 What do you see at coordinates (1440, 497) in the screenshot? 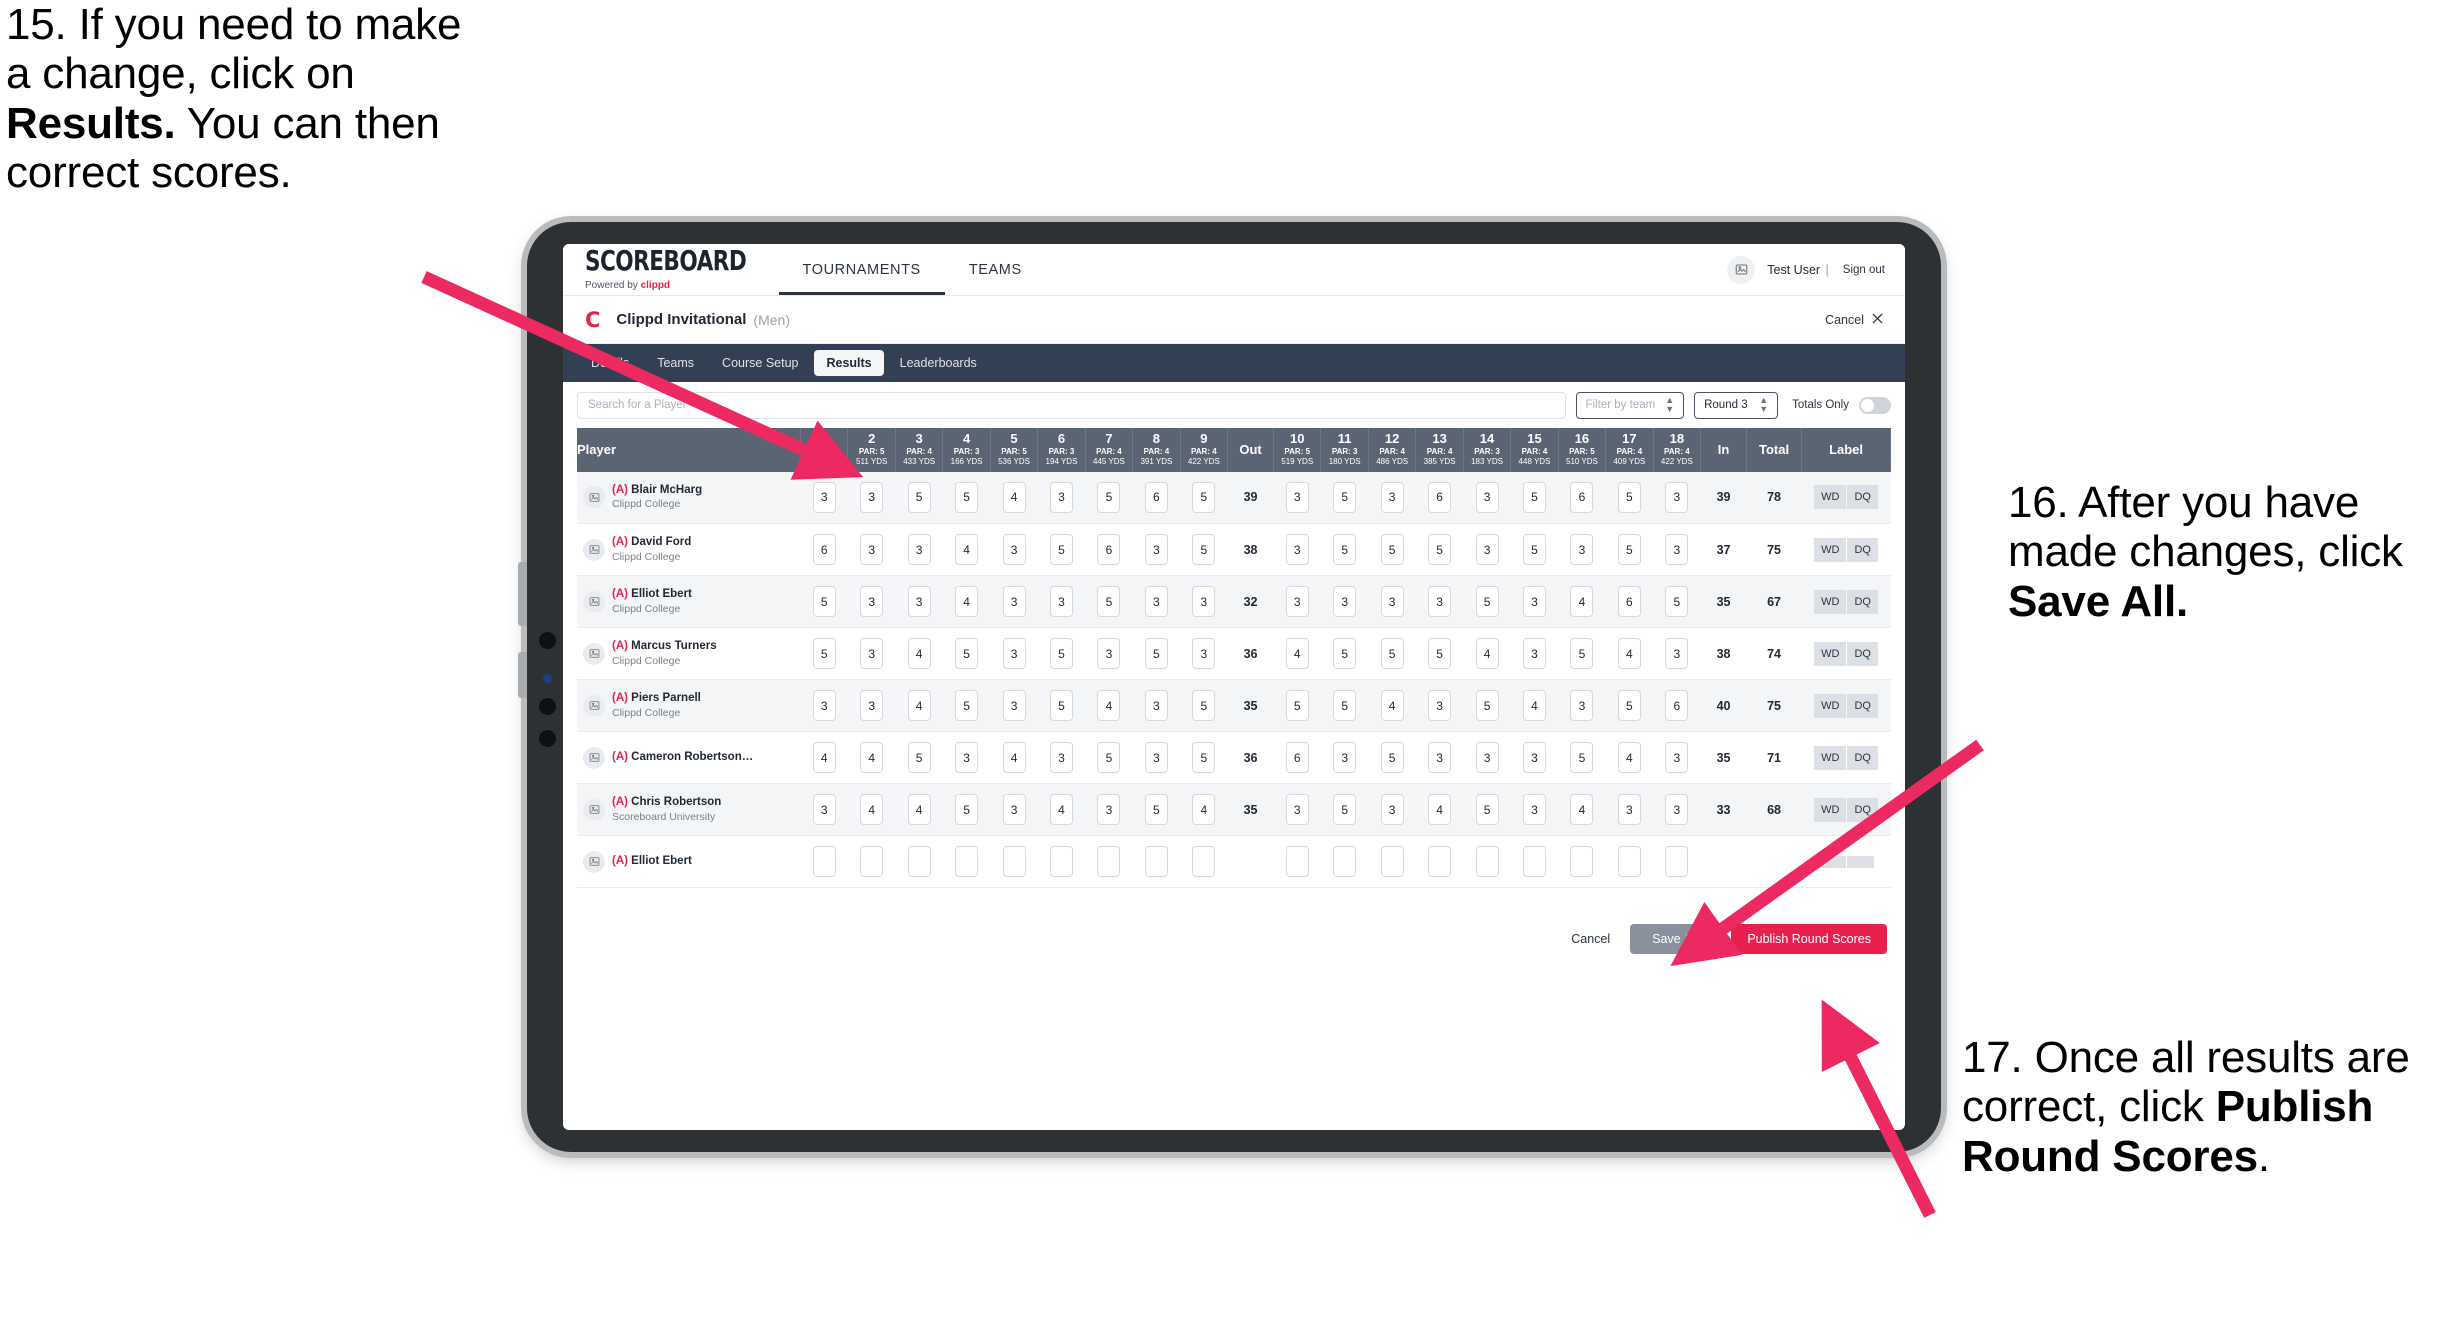
I see `score-input: 6` at bounding box center [1440, 497].